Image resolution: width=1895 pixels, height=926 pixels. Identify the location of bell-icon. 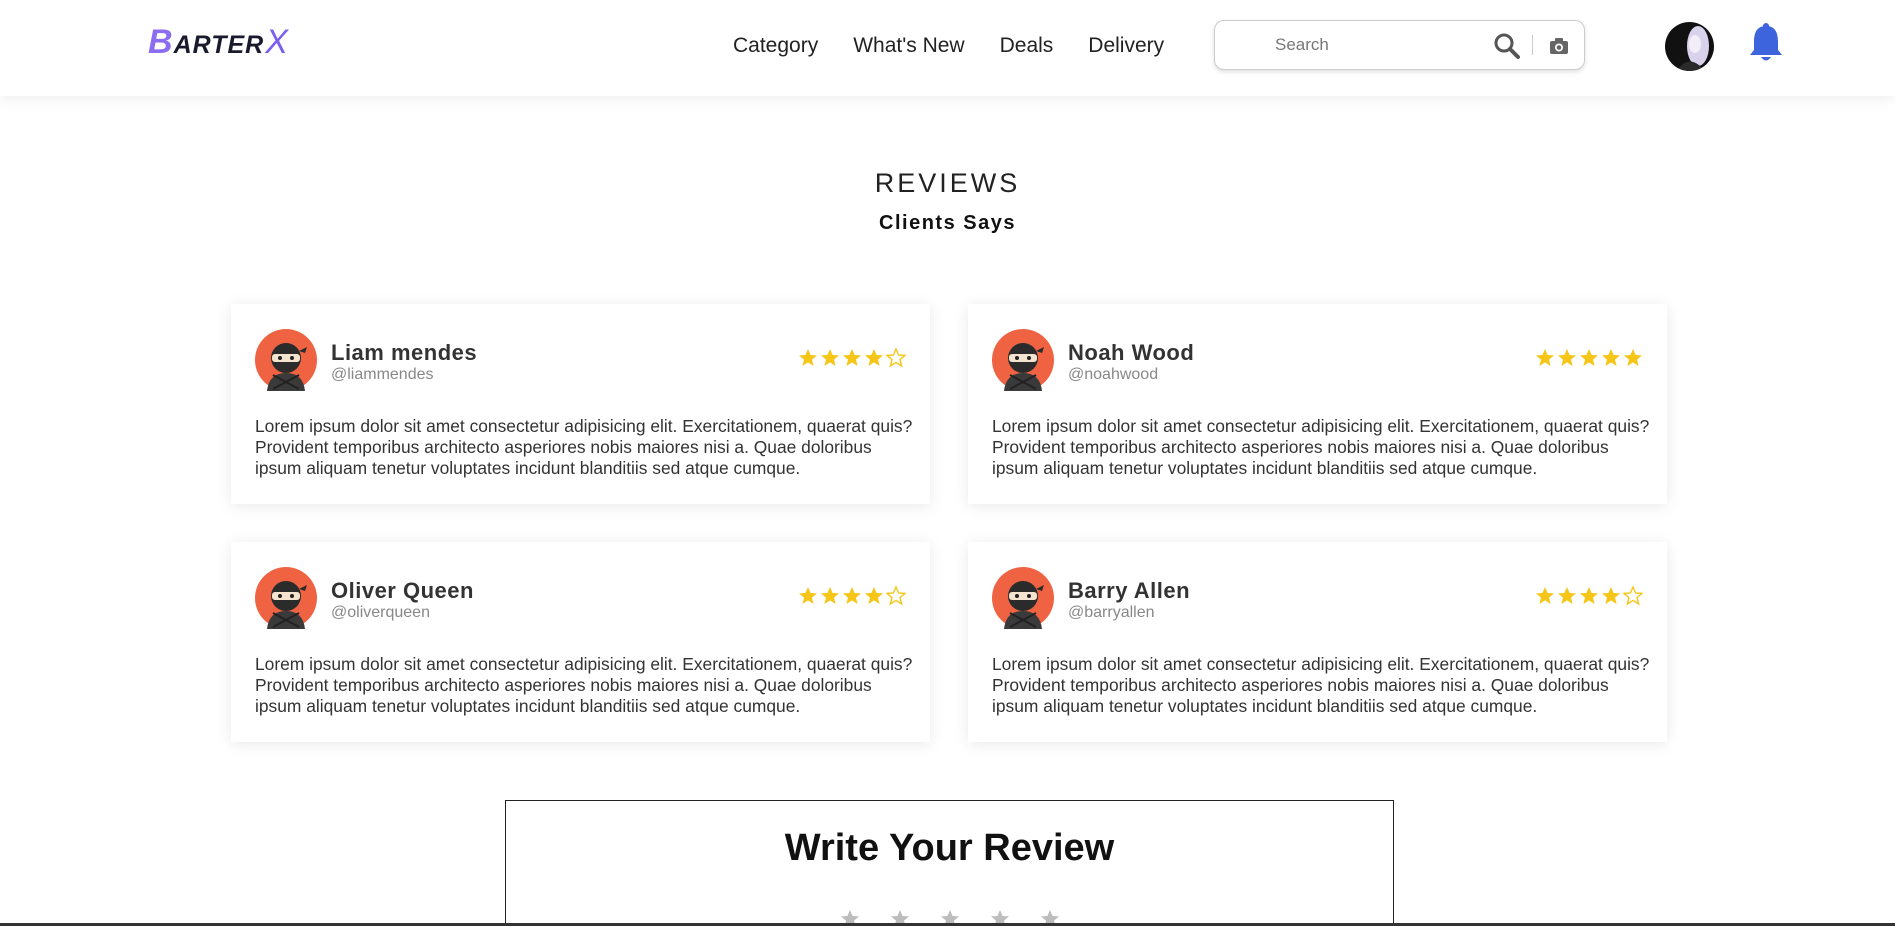
(1766, 43).